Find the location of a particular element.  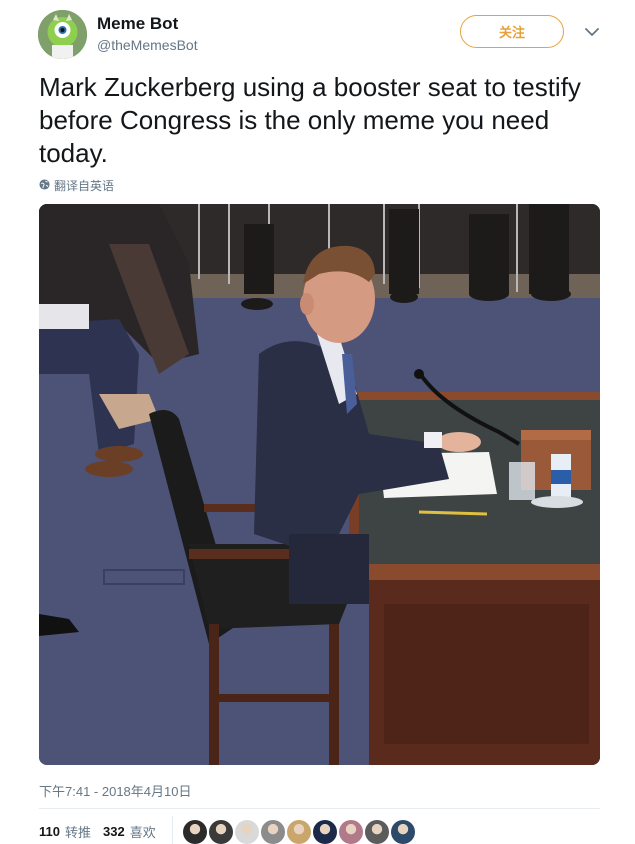

retweets-label: 转推 is located at coordinates (77, 832).